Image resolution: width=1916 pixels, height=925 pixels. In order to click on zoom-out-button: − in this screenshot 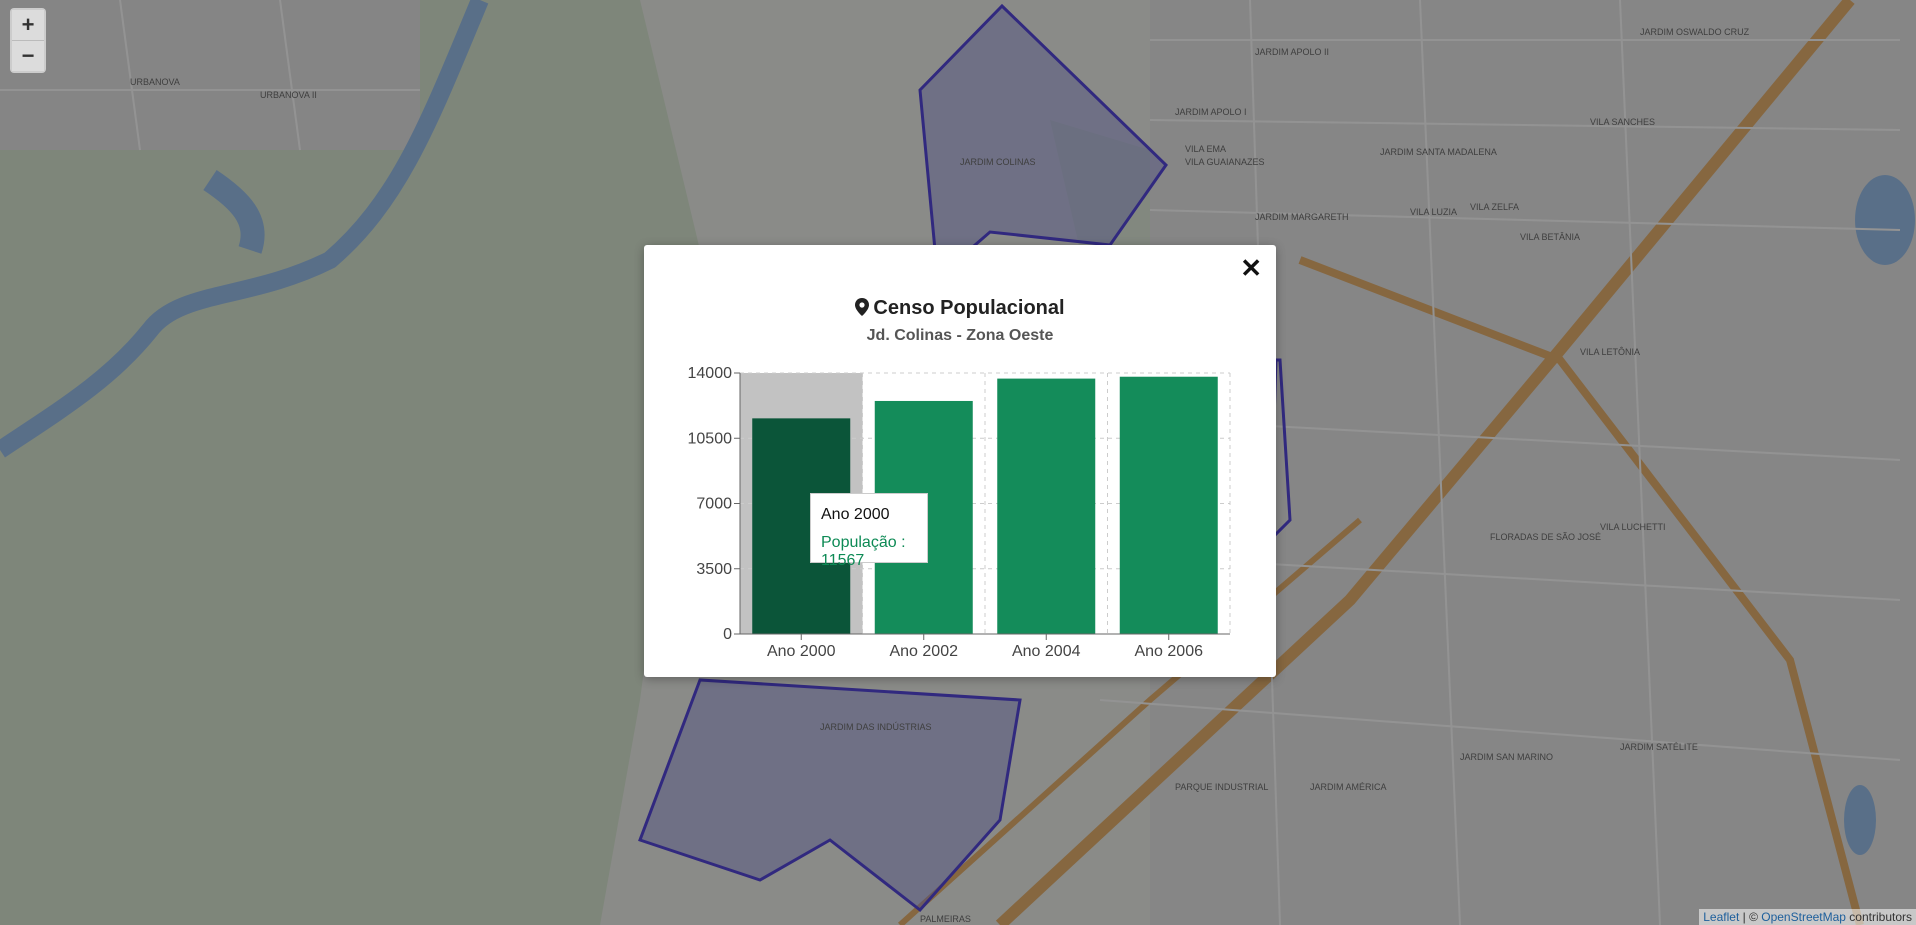, I will do `click(28, 55)`.